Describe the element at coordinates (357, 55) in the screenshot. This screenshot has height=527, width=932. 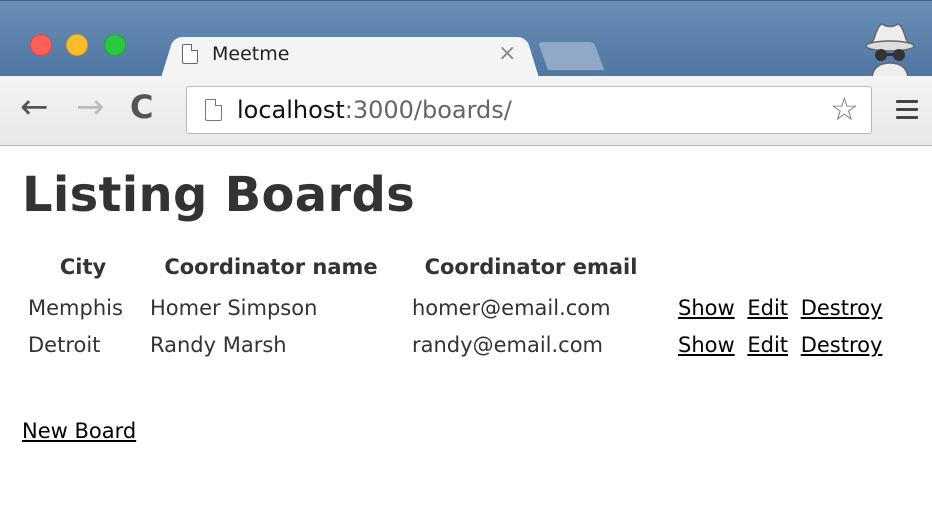
I see `active-tab-content: Meetme ×` at that location.